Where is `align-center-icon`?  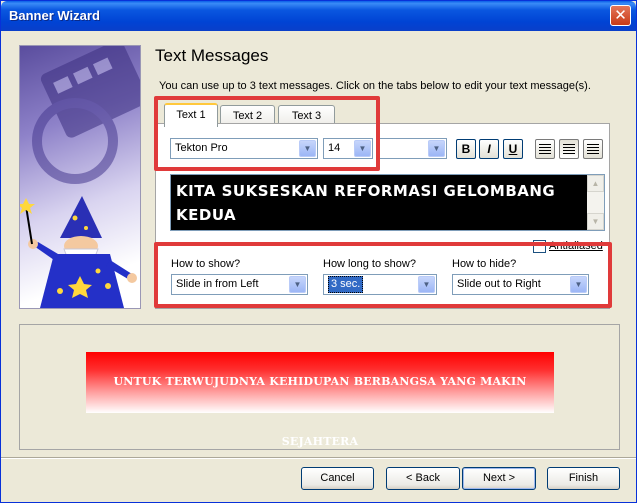 align-center-icon is located at coordinates (569, 149).